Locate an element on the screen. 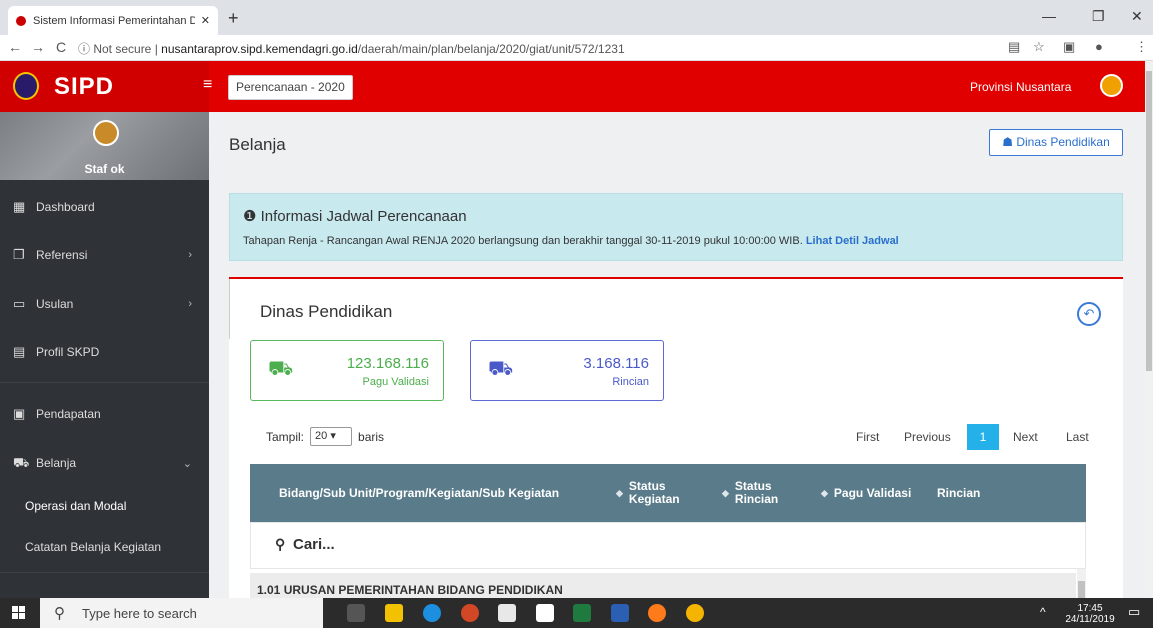 Image resolution: width=1153 pixels, height=628 pixels. extension-icon: ▣ is located at coordinates (1069, 47).